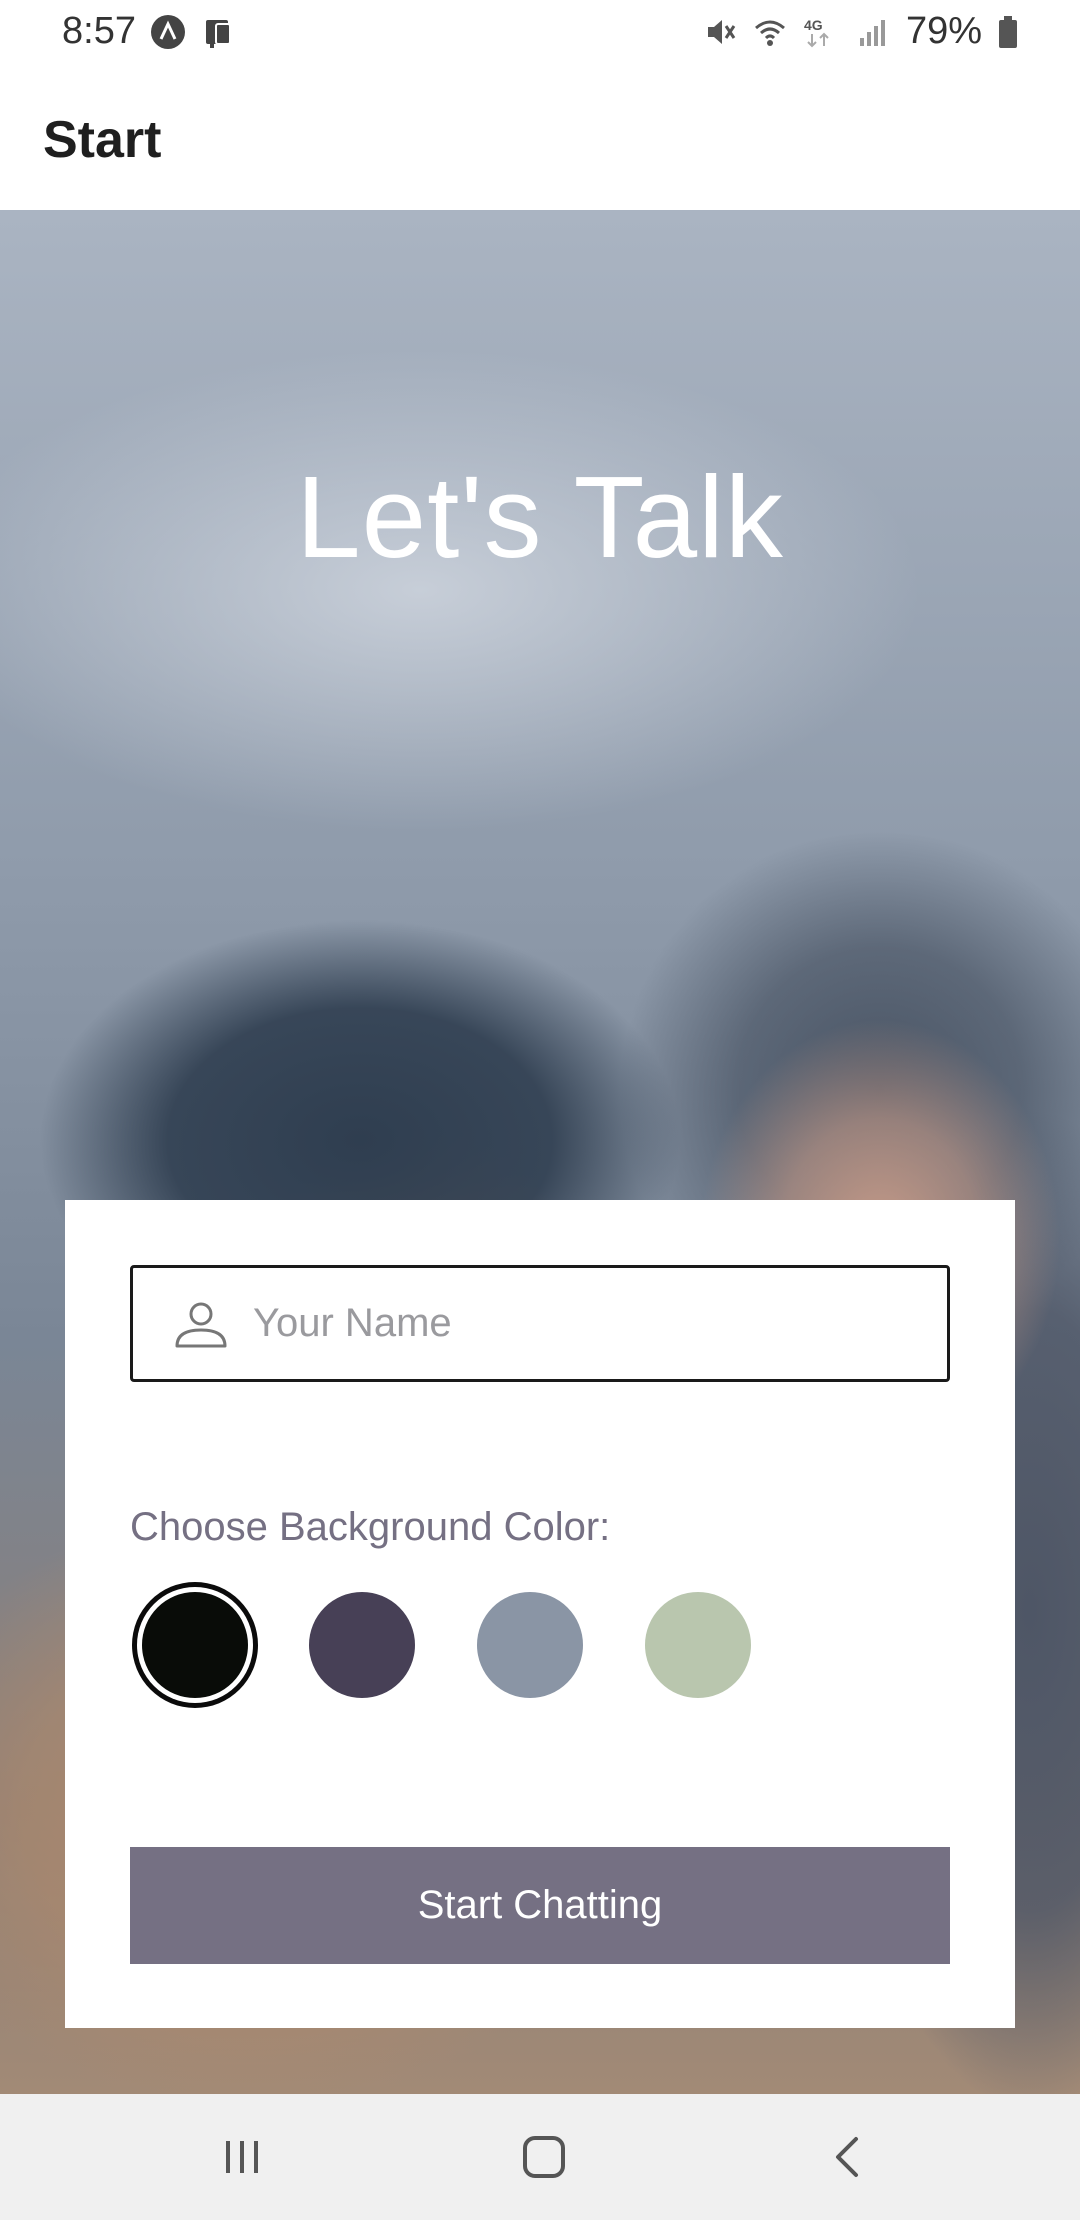 Image resolution: width=1080 pixels, height=2220 pixels. I want to click on color-label: Choose Background Color:, so click(370, 1527).